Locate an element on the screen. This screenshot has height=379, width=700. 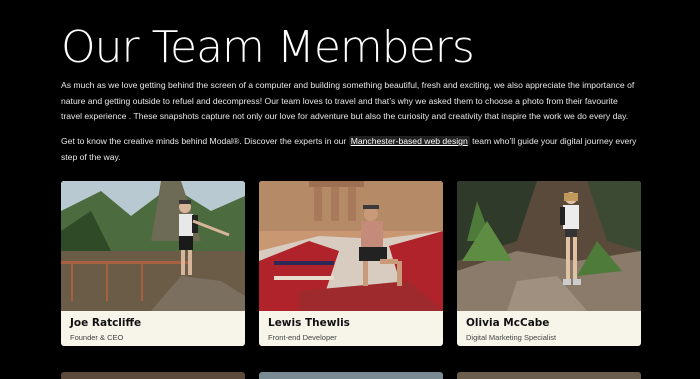
team-photo-olivia is located at coordinates (549, 246).